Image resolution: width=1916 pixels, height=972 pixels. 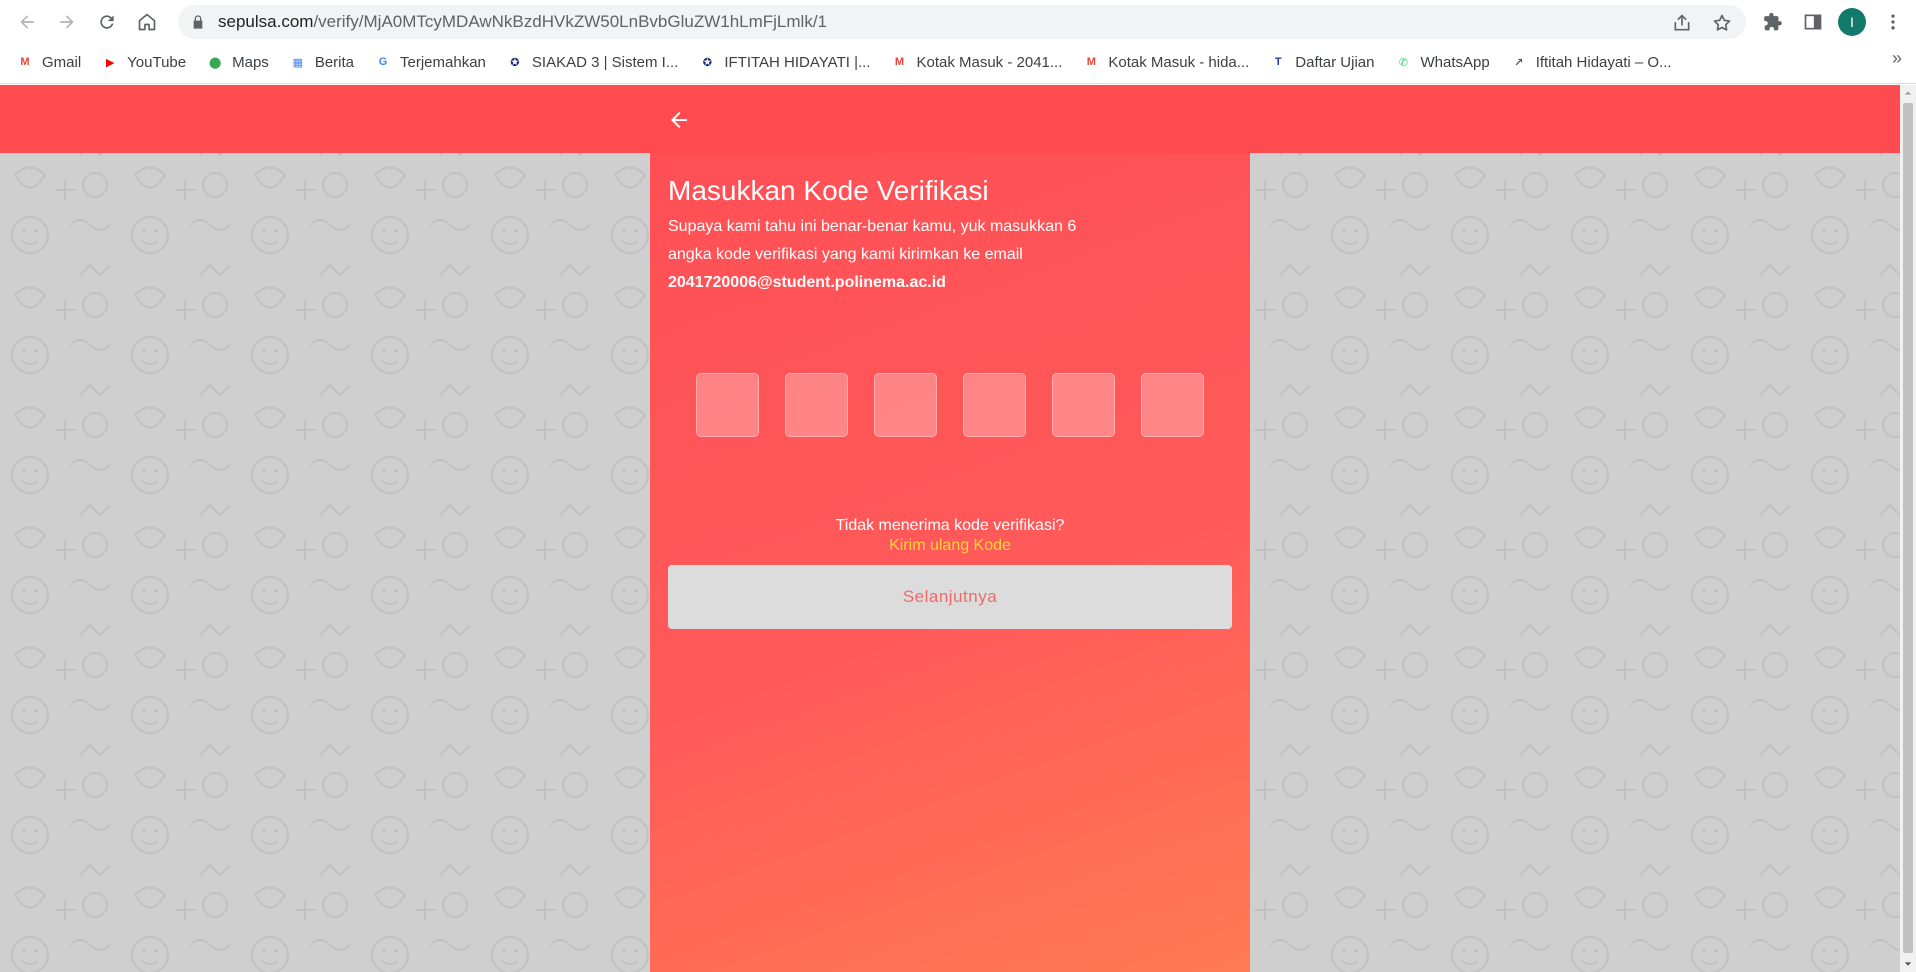 What do you see at coordinates (215, 62) in the screenshot?
I see `maps-icon: ⬤` at bounding box center [215, 62].